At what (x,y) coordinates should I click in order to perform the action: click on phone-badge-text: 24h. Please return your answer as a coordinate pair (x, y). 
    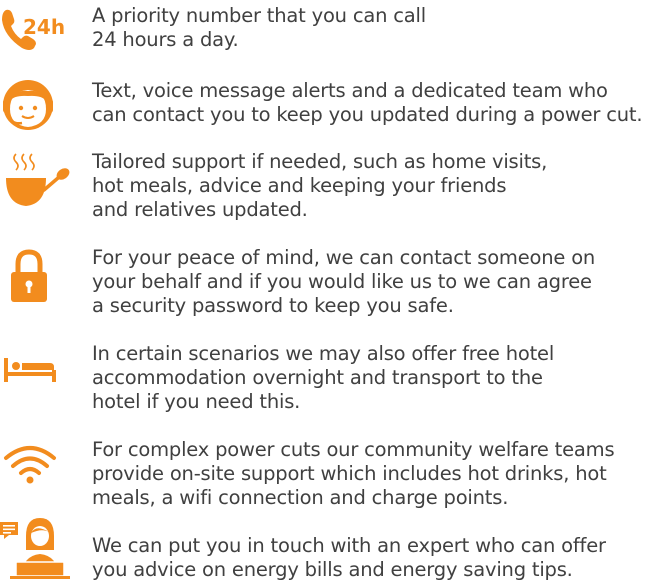
    Looking at the image, I should click on (44, 27).